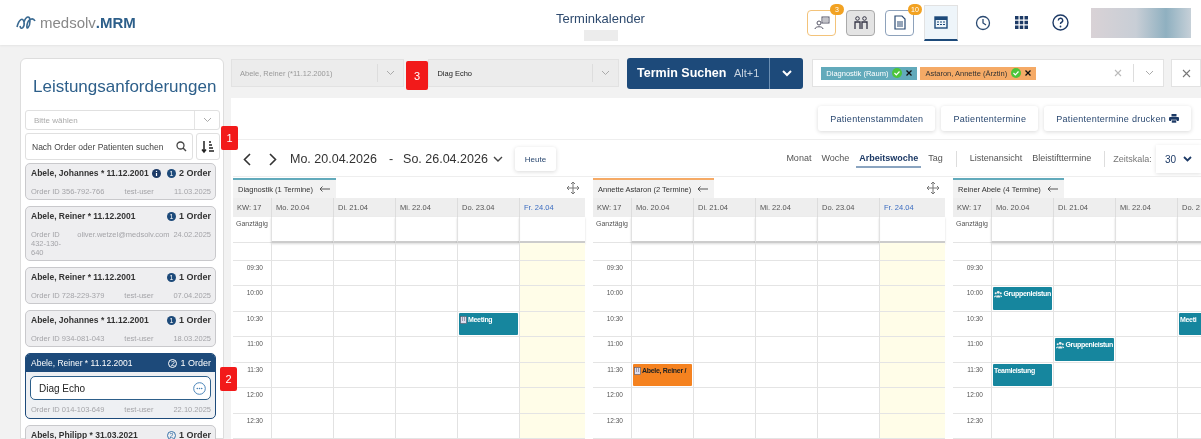  Describe the element at coordinates (889, 159) in the screenshot. I see `view-tab: Arbeitswoche` at that location.